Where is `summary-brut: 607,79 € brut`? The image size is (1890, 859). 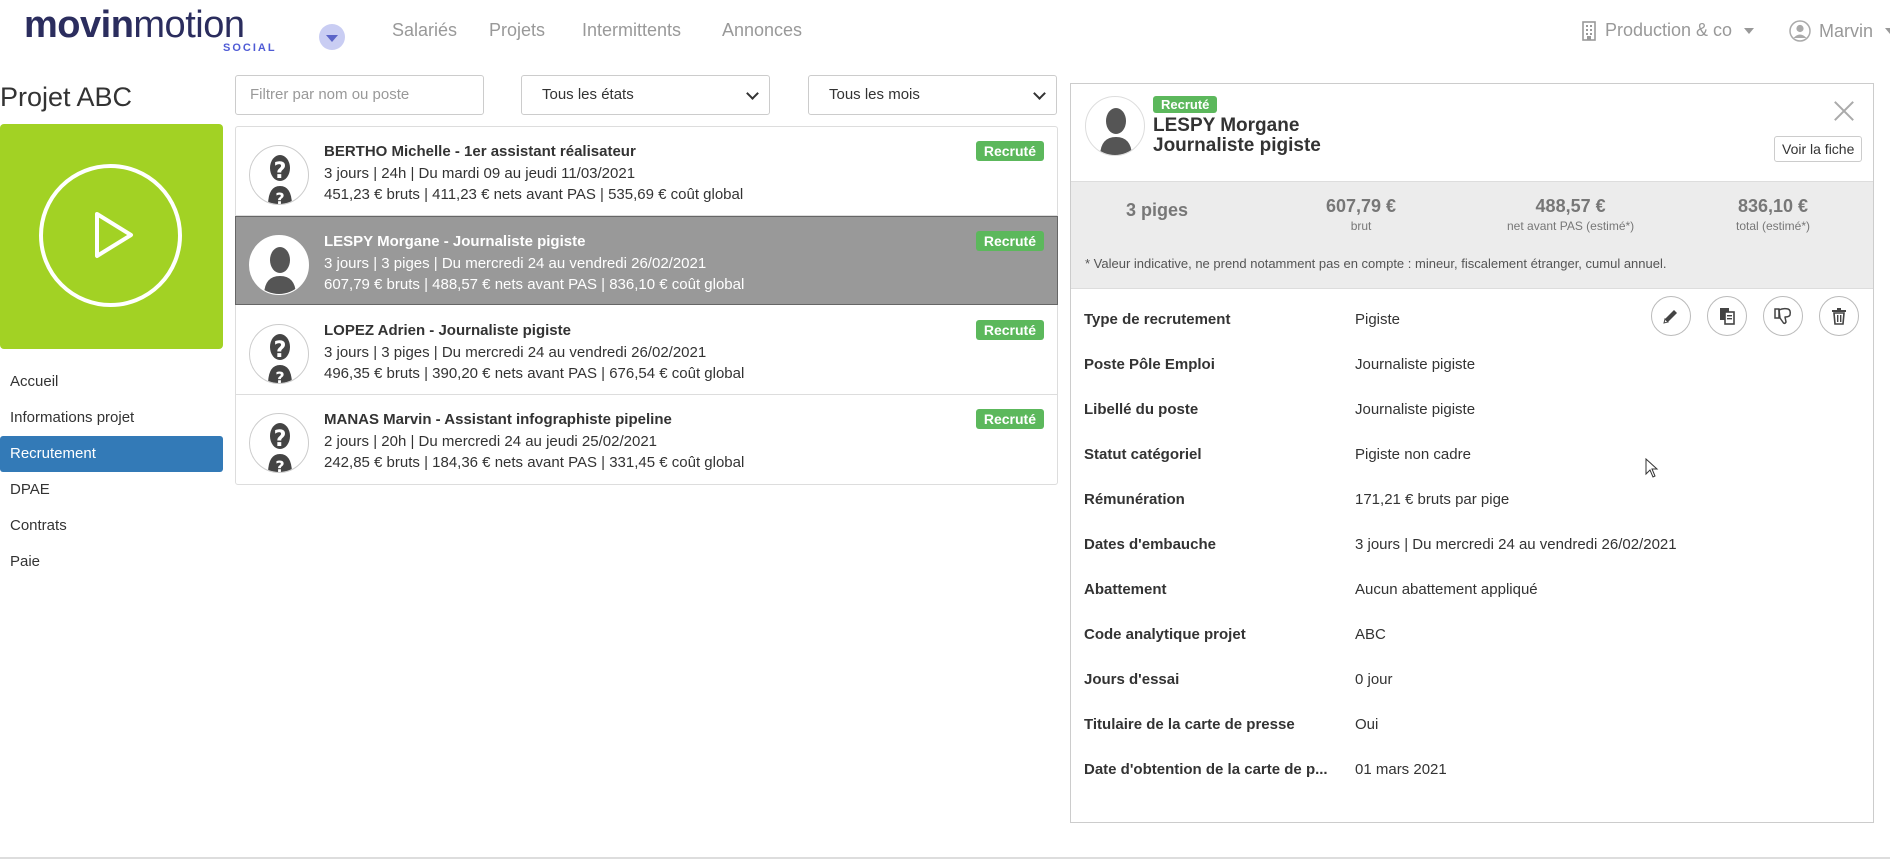 summary-brut: 607,79 € brut is located at coordinates (1361, 214).